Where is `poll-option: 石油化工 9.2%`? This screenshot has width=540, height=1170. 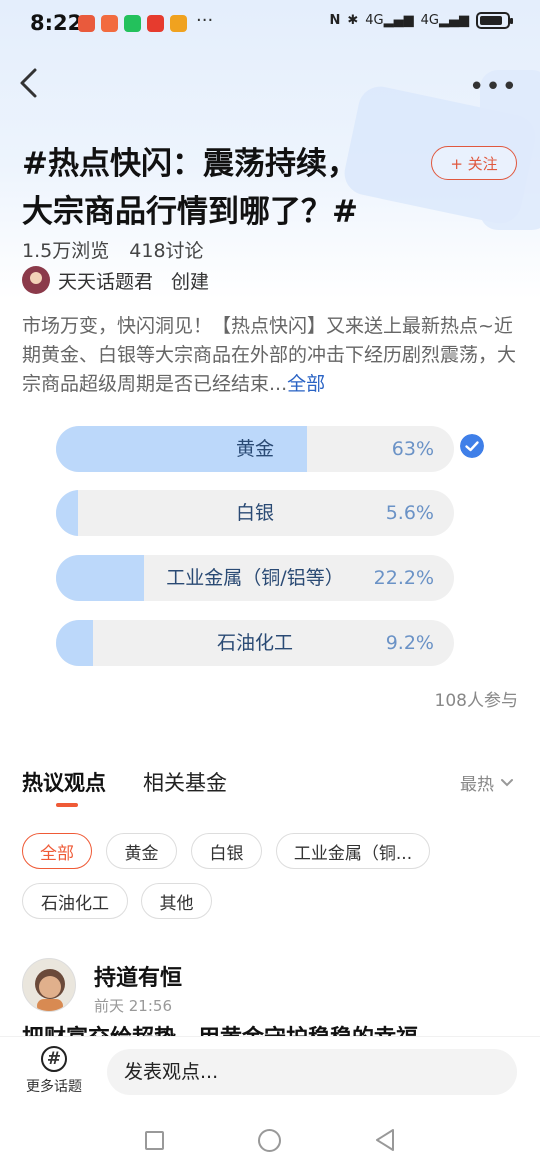 poll-option: 石油化工 9.2% is located at coordinates (255, 643).